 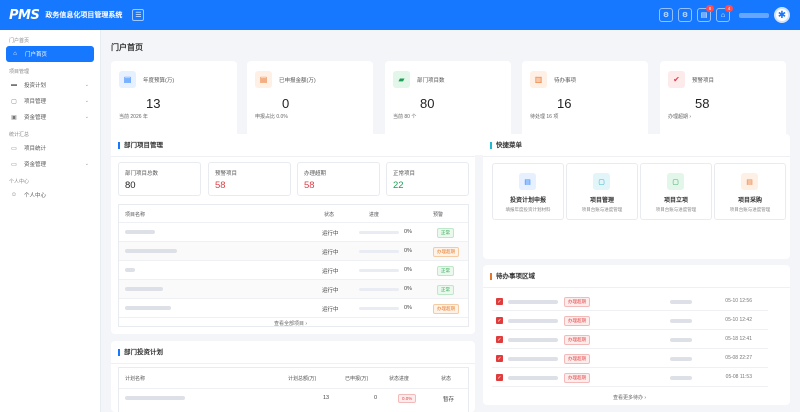 I want to click on panel-title: 部门投资计划, so click(x=140, y=352).